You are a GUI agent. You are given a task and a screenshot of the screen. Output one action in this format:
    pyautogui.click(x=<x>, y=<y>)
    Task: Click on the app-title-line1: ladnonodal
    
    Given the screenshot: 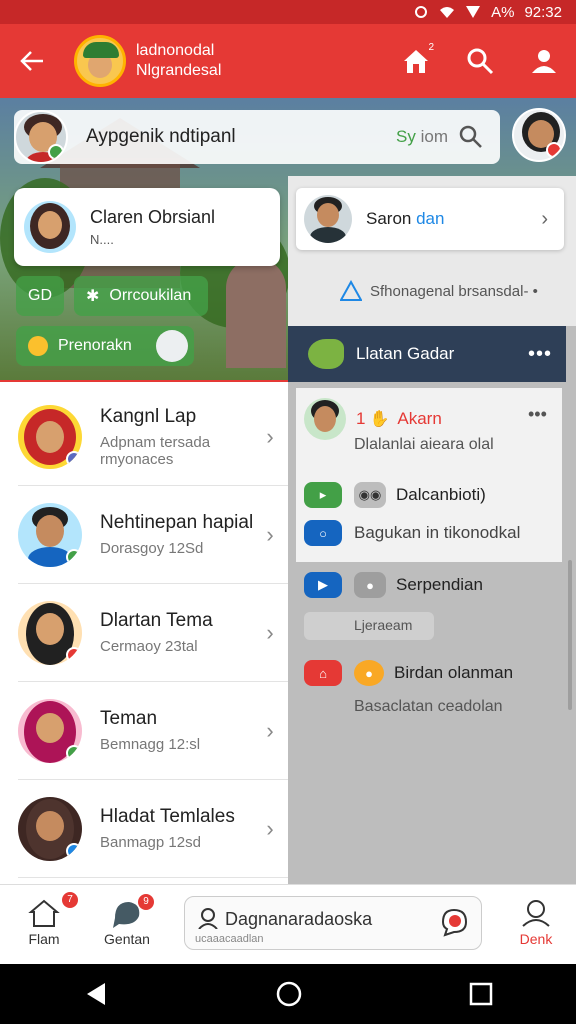 What is the action you would take?
    pyautogui.click(x=175, y=50)
    